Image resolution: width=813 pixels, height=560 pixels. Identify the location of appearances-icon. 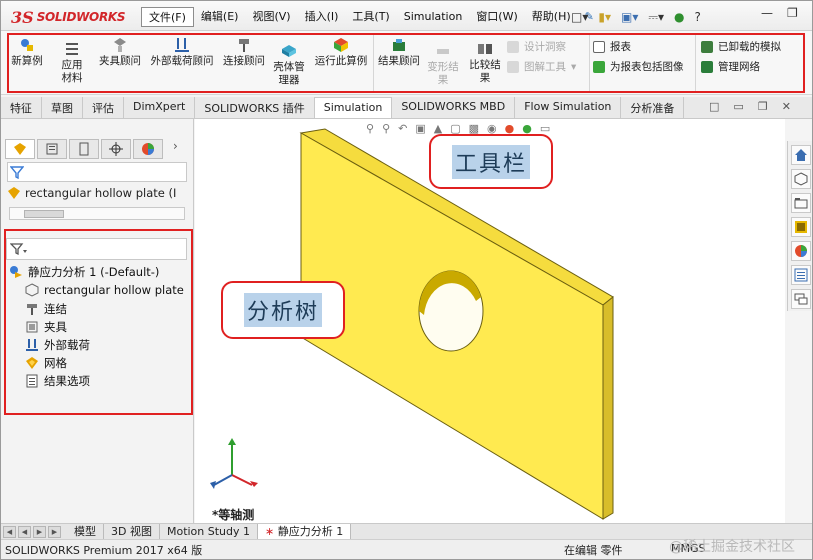
(801, 251).